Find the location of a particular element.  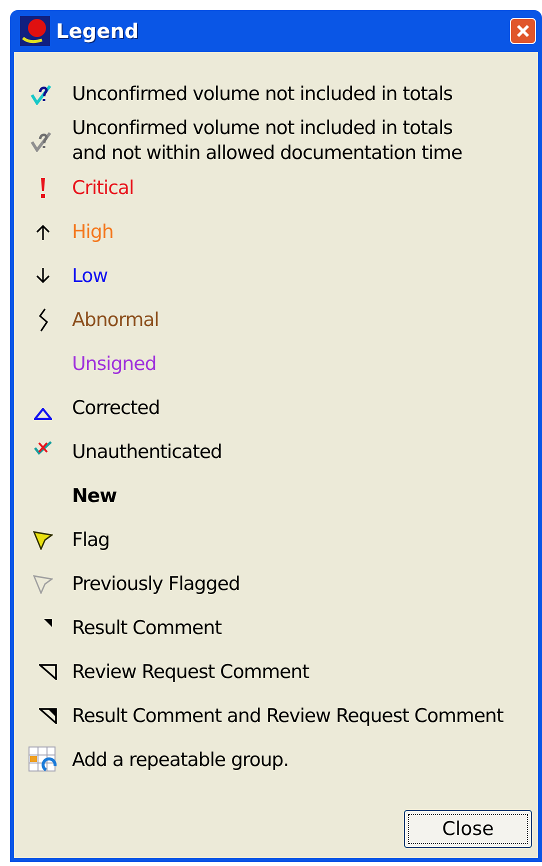

down-arrow-icon is located at coordinates (43, 276).